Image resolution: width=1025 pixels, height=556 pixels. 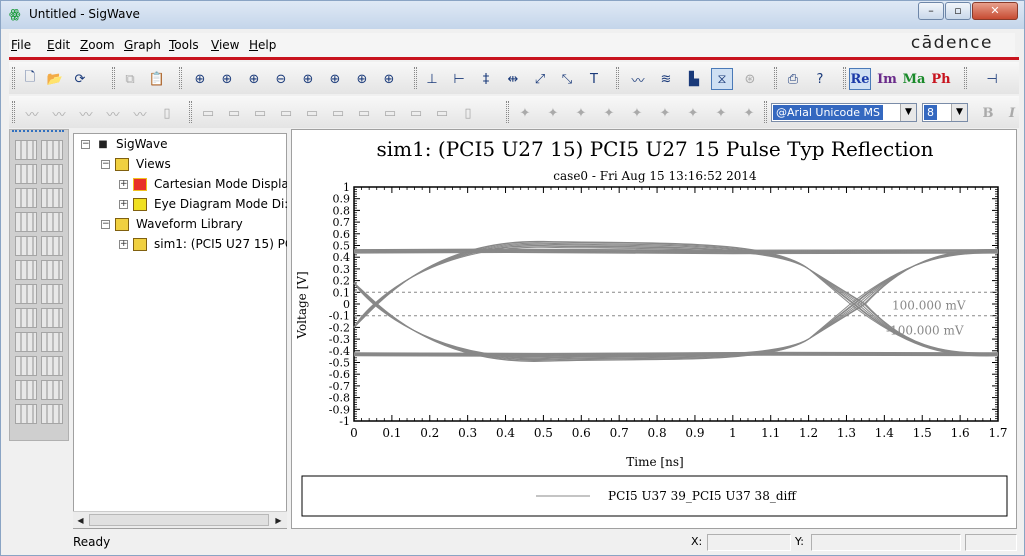 What do you see at coordinates (189, 224) in the screenshot?
I see `tree-node-library: Waveform Library` at bounding box center [189, 224].